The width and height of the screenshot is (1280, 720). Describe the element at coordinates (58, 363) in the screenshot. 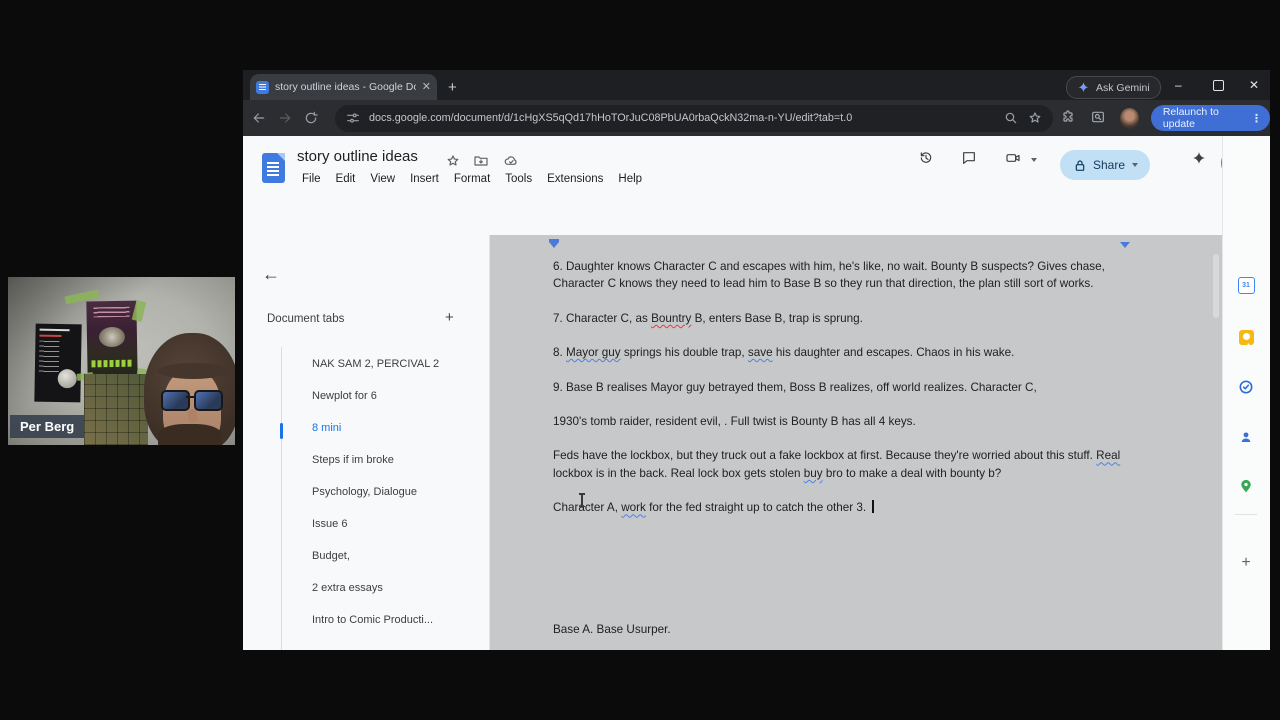

I see `wall-poster-dark` at that location.